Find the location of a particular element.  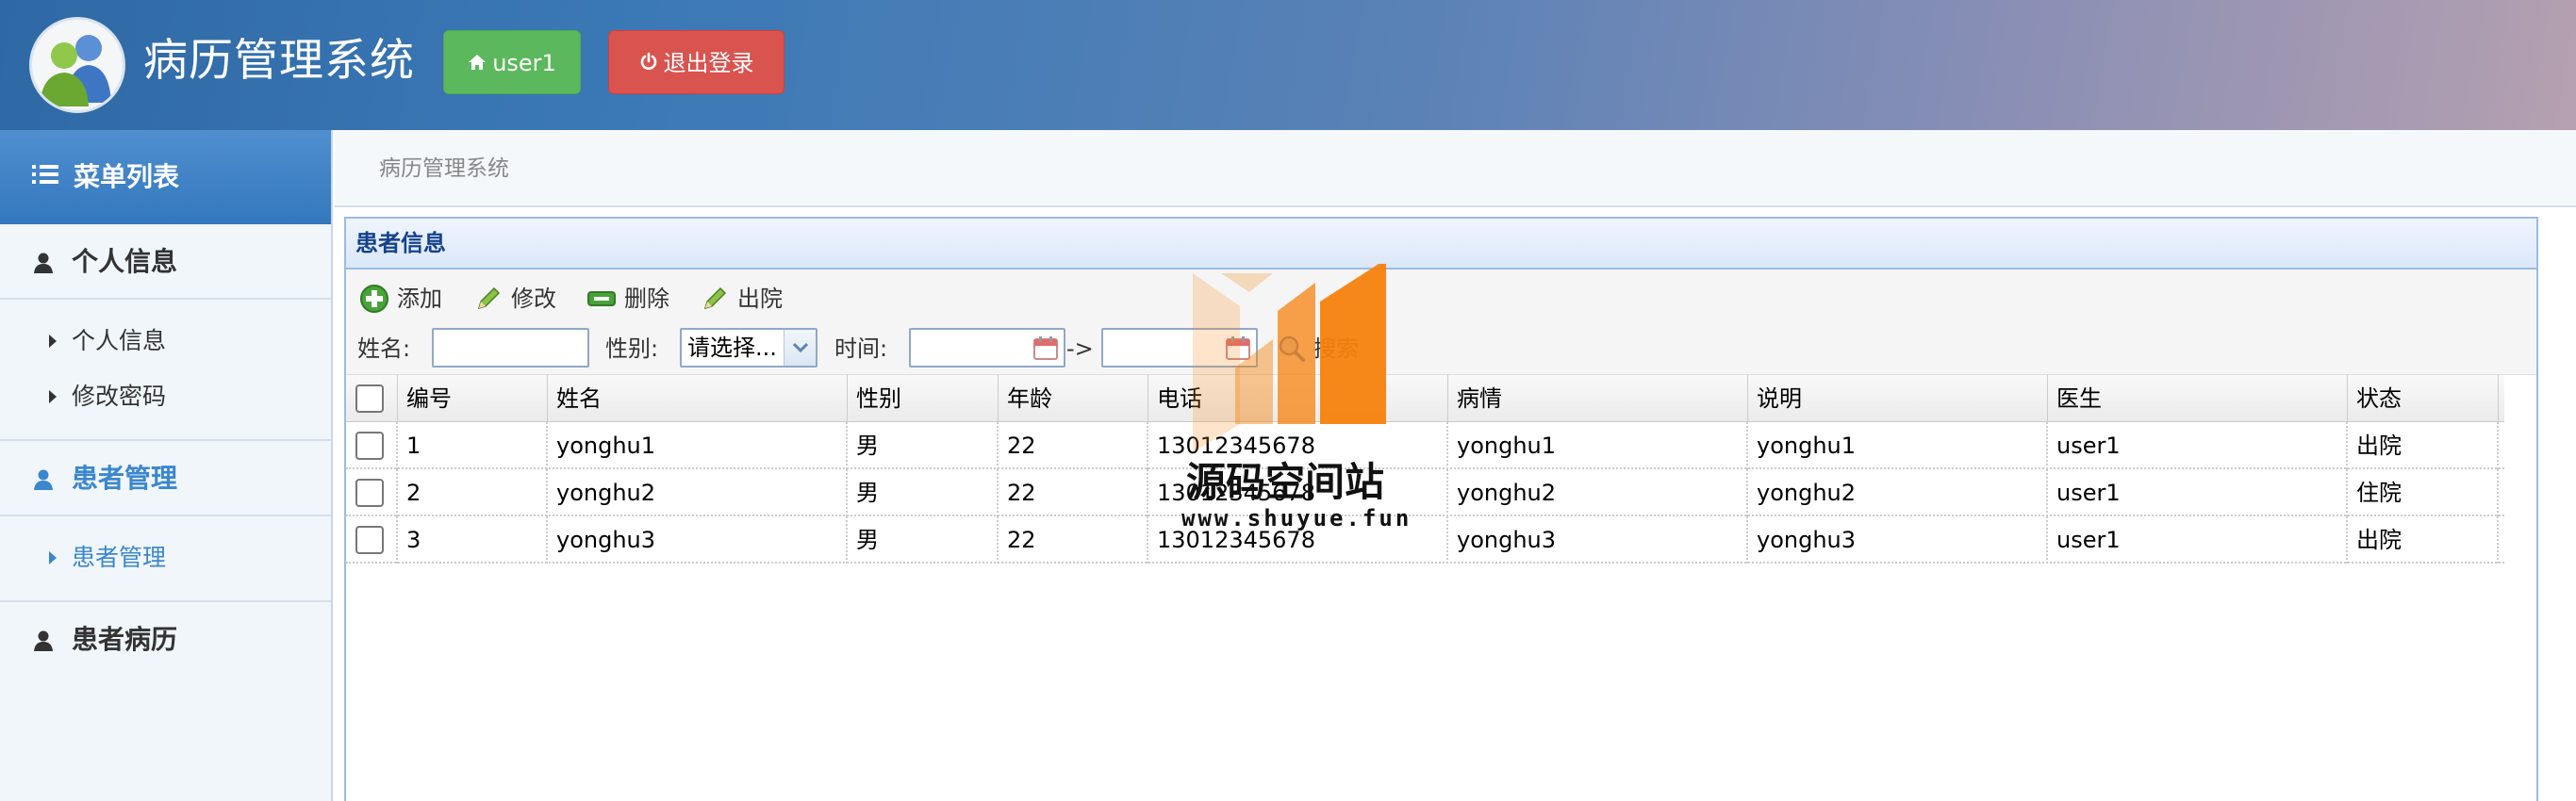

user-button: user1 is located at coordinates (512, 62).